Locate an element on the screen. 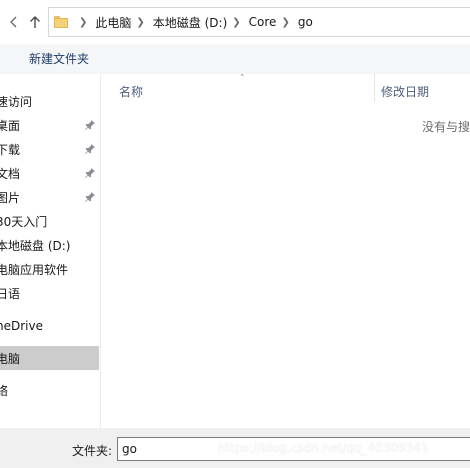 The width and height of the screenshot is (470, 468). bottom-bar: 文件夹: https://blog.csdn.net/qq_40309341 is located at coordinates (235, 448).